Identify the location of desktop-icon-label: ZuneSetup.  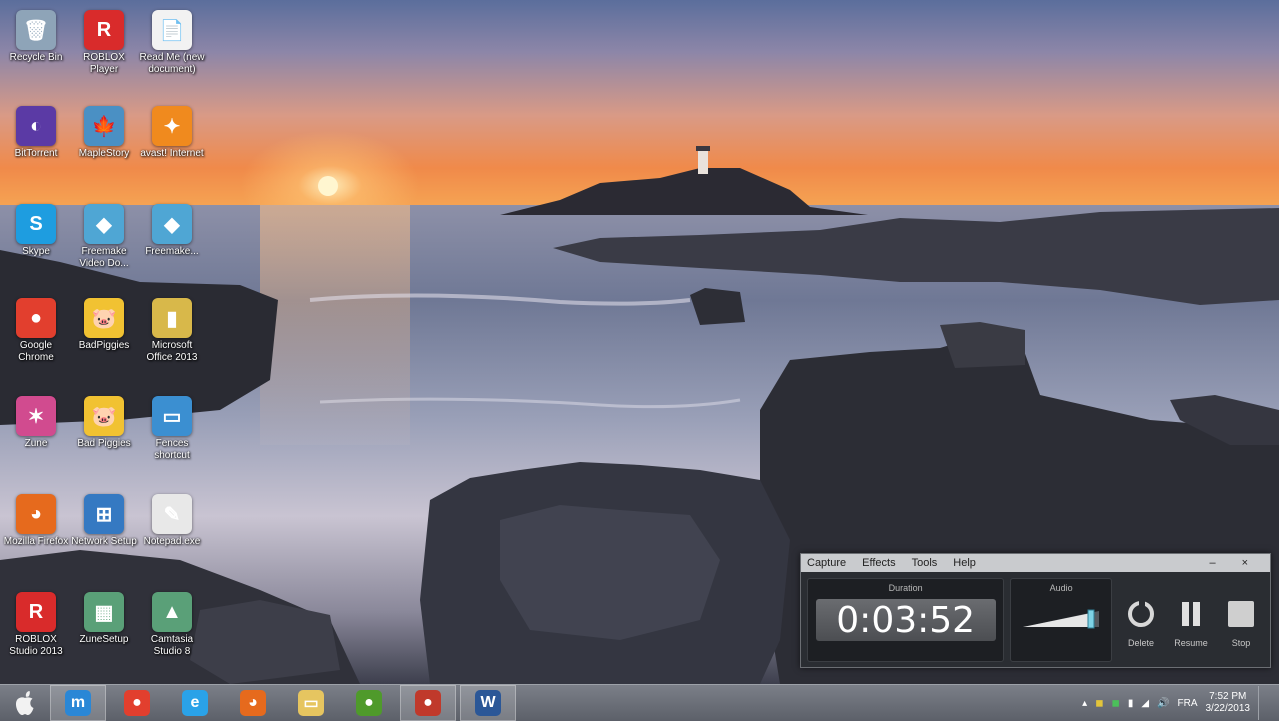
(104, 639).